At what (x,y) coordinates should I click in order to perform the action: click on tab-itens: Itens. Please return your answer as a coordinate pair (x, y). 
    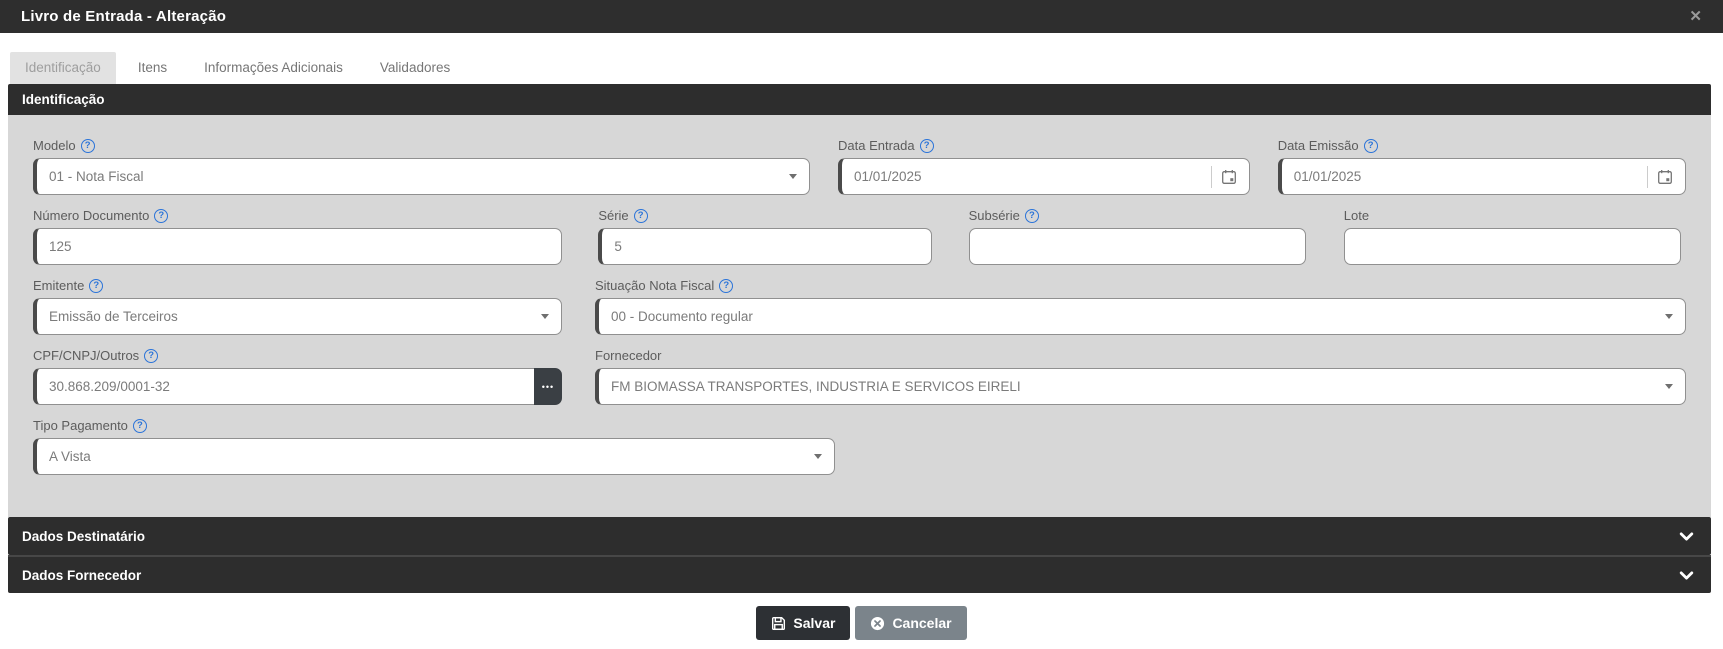
    Looking at the image, I should click on (152, 68).